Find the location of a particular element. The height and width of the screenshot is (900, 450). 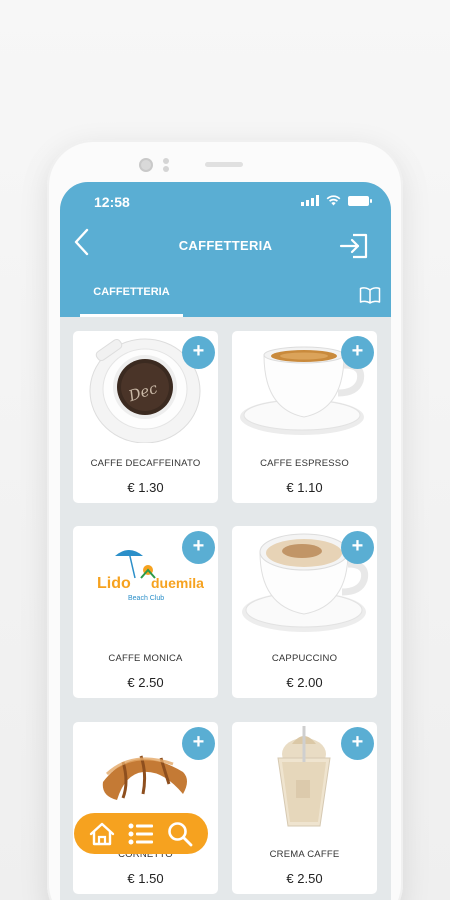

product-price: € 1.10 is located at coordinates (304, 487).